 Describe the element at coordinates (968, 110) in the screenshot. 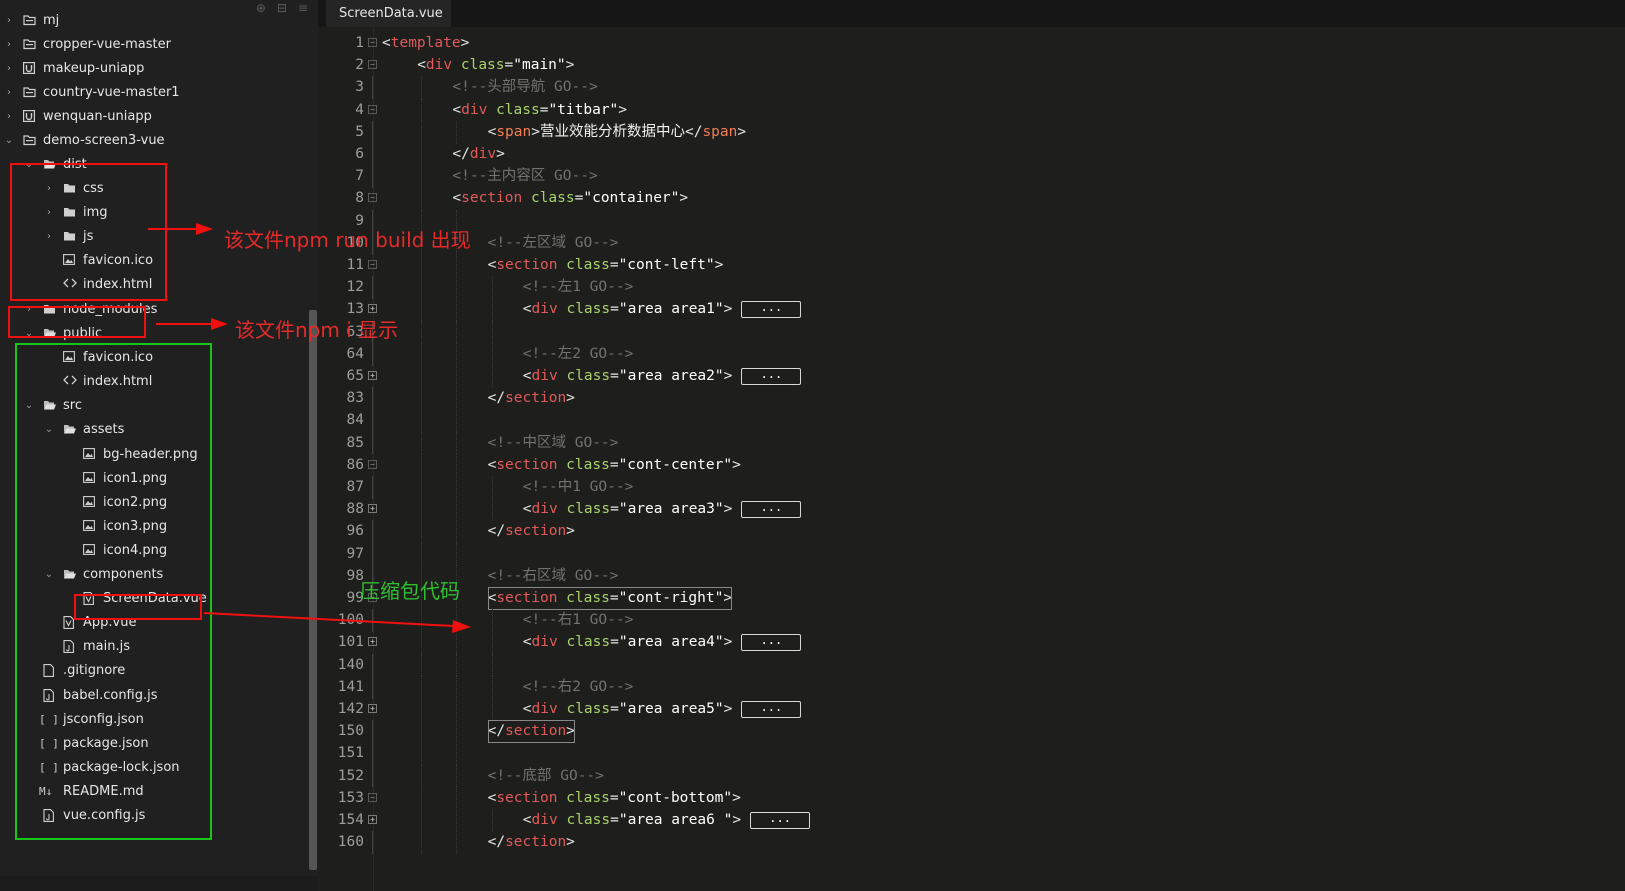

I see `code-line: 4− <div class="titbar">` at that location.